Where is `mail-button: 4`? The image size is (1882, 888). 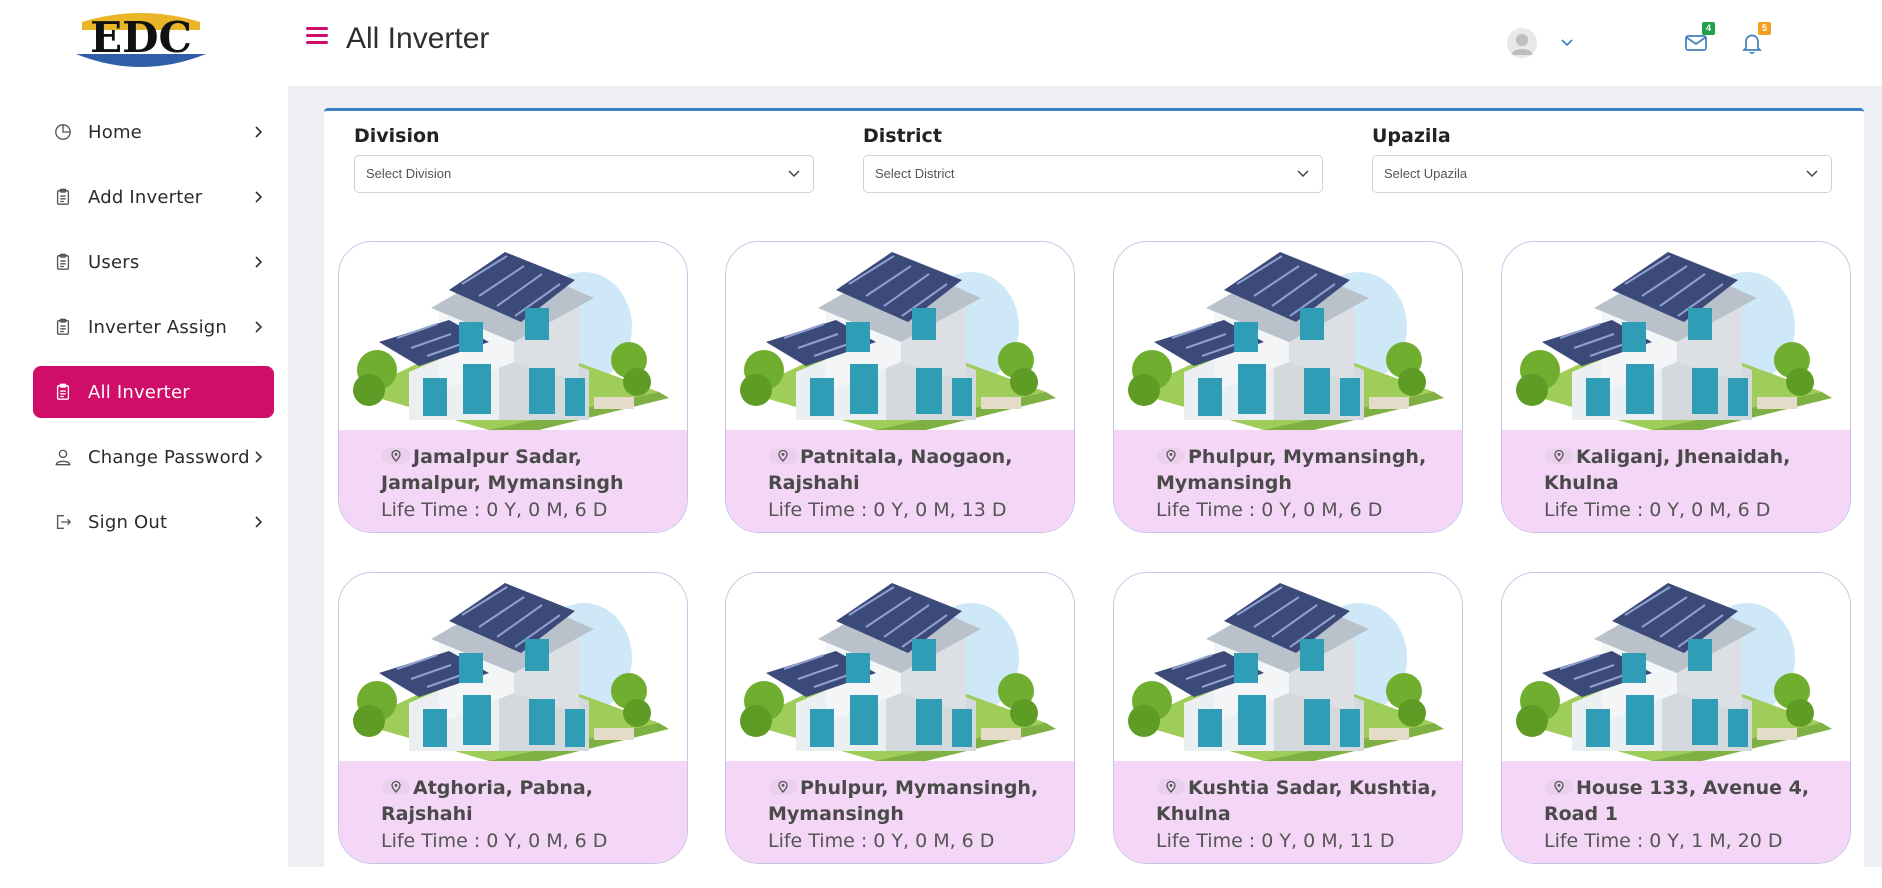
mail-button: 4 is located at coordinates (1699, 39).